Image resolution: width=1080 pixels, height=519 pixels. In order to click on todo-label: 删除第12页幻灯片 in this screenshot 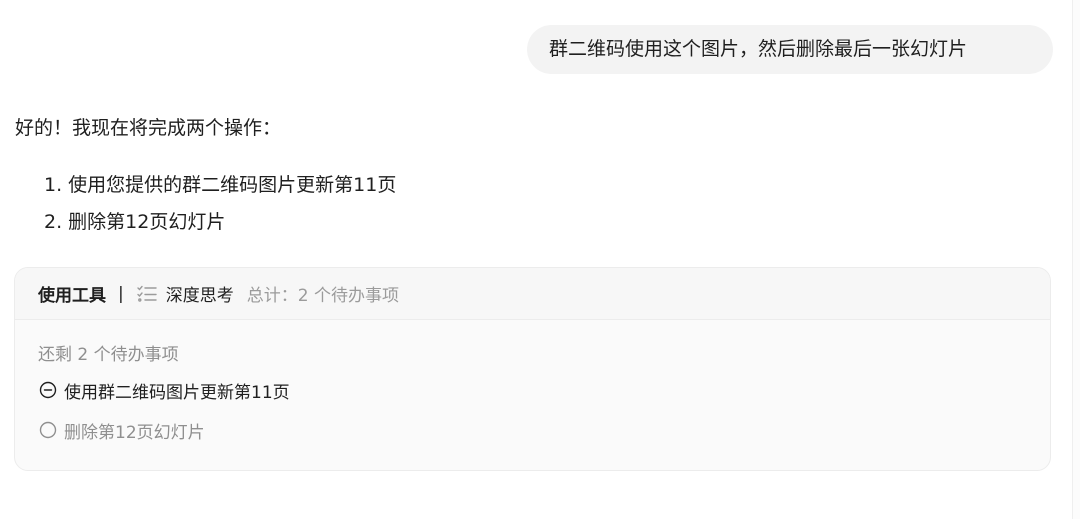, I will do `click(134, 432)`.